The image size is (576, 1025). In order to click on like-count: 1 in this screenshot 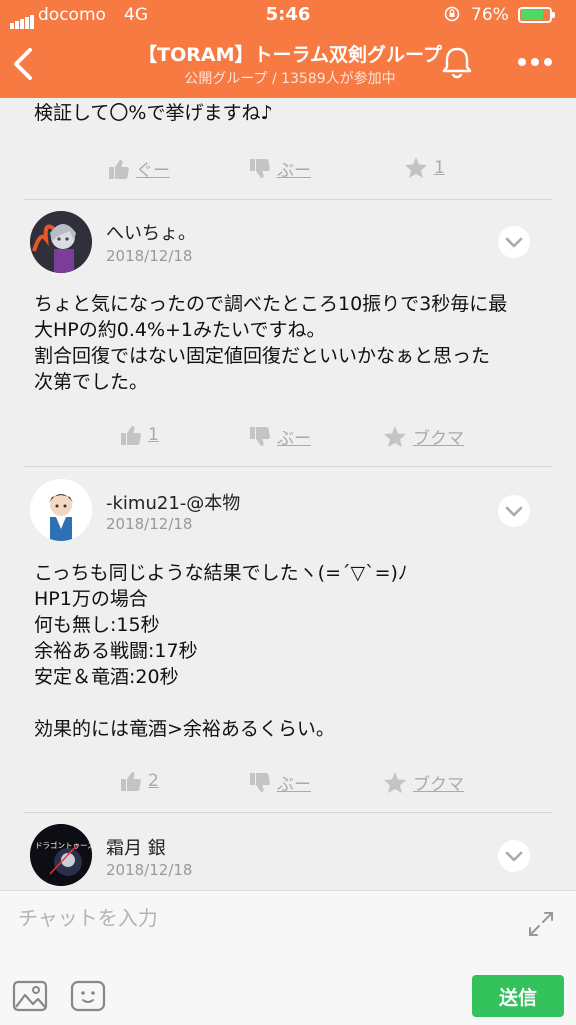, I will do `click(153, 435)`.